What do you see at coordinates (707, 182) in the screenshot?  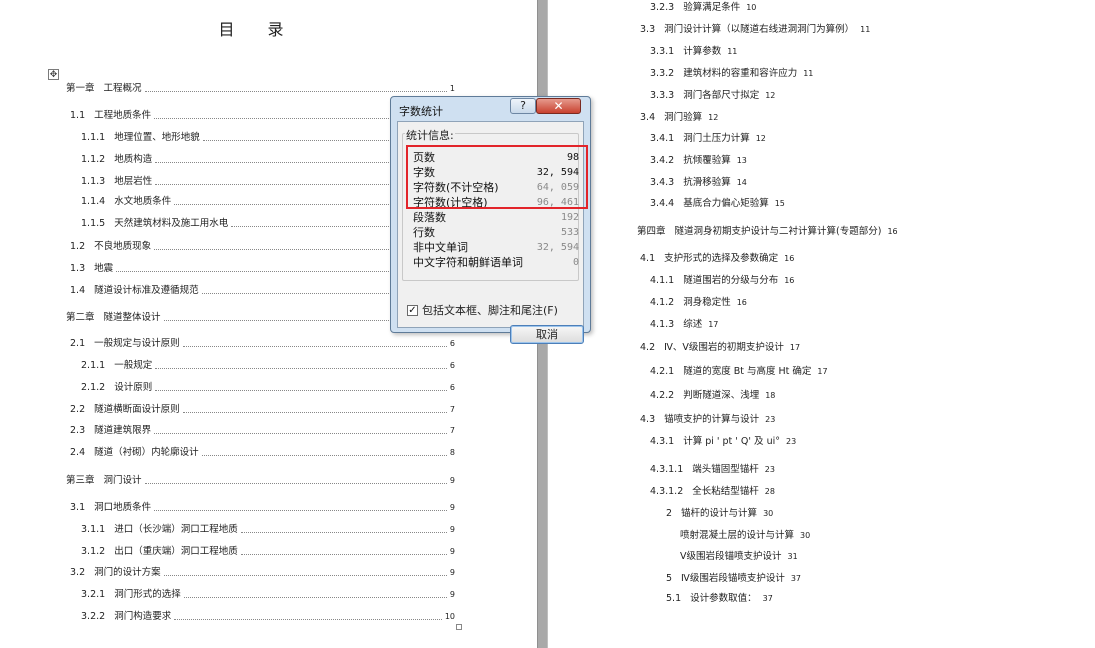 I see `toc-entry-title: 抗滑移验算` at bounding box center [707, 182].